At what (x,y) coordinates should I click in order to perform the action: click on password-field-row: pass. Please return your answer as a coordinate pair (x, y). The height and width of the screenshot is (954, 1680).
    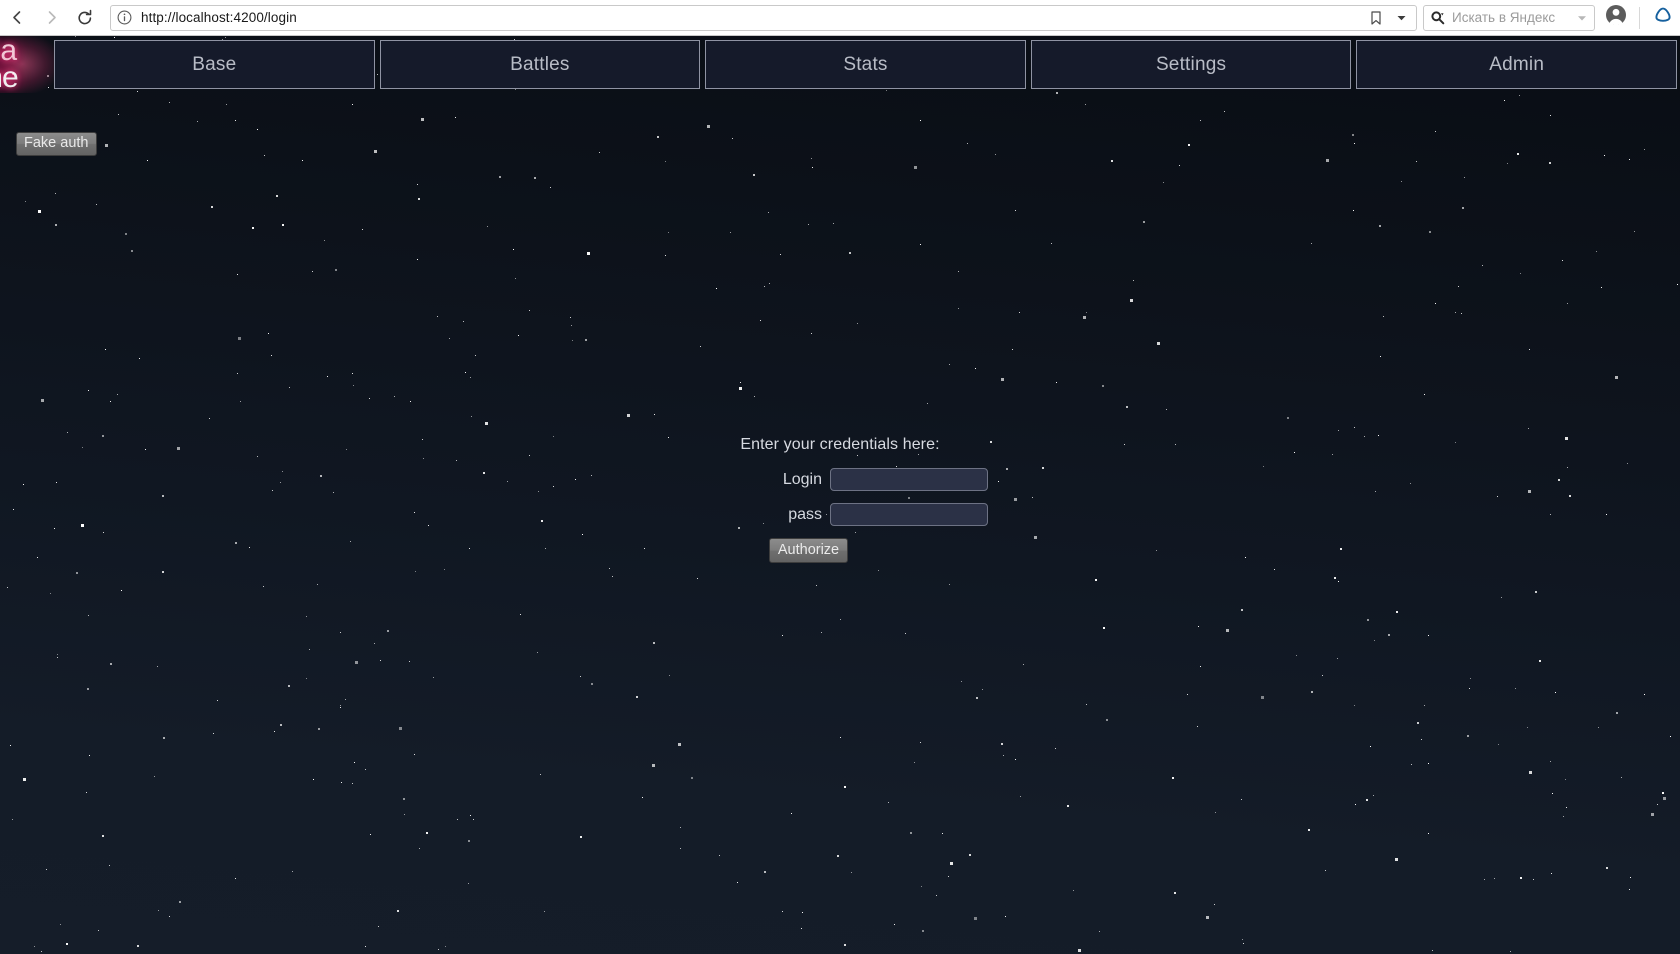
    Looking at the image, I should click on (840, 514).